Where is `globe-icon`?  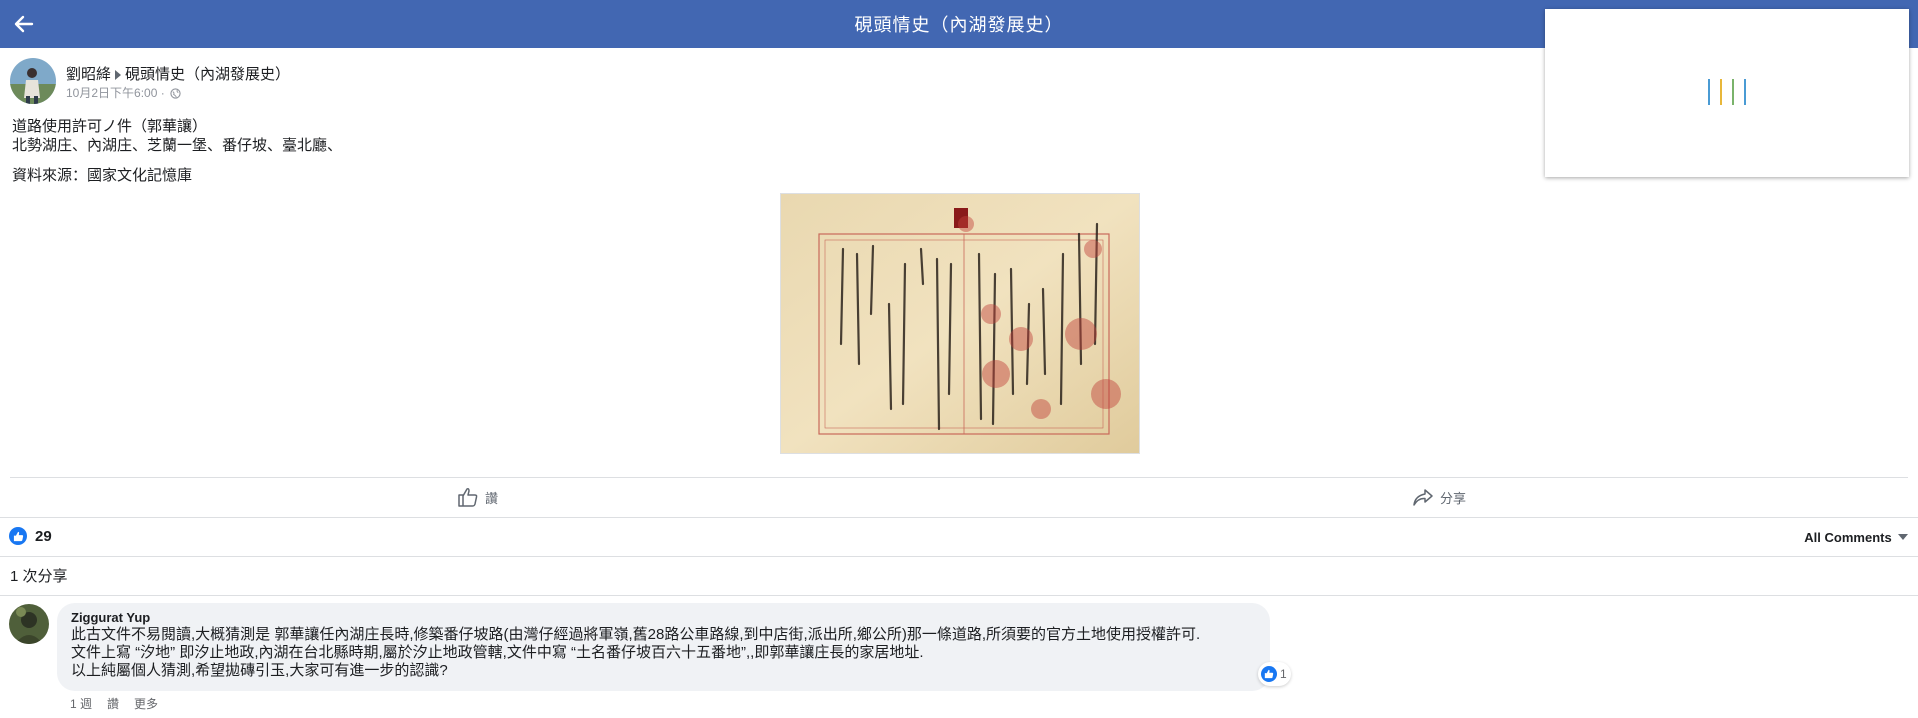 globe-icon is located at coordinates (175, 93).